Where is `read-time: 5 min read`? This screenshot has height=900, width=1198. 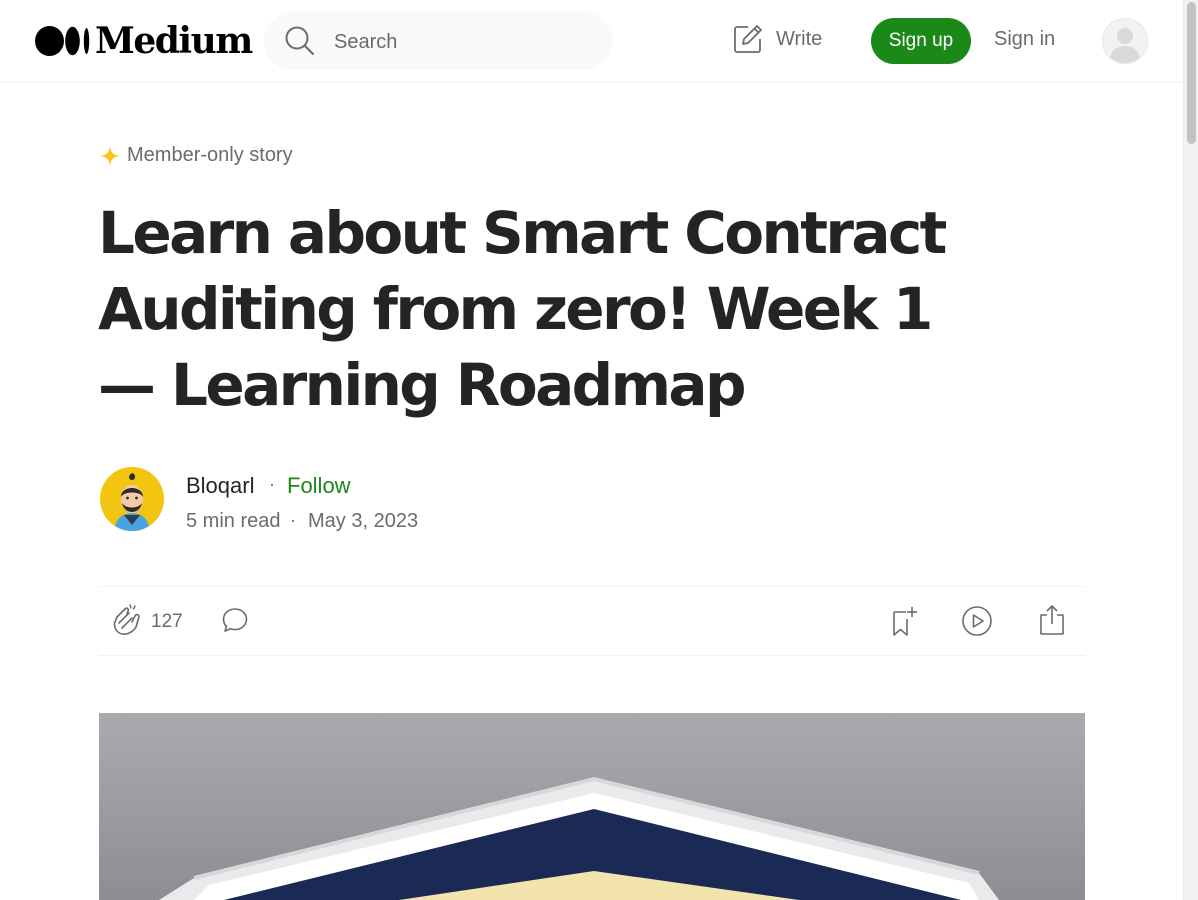 read-time: 5 min read is located at coordinates (233, 521).